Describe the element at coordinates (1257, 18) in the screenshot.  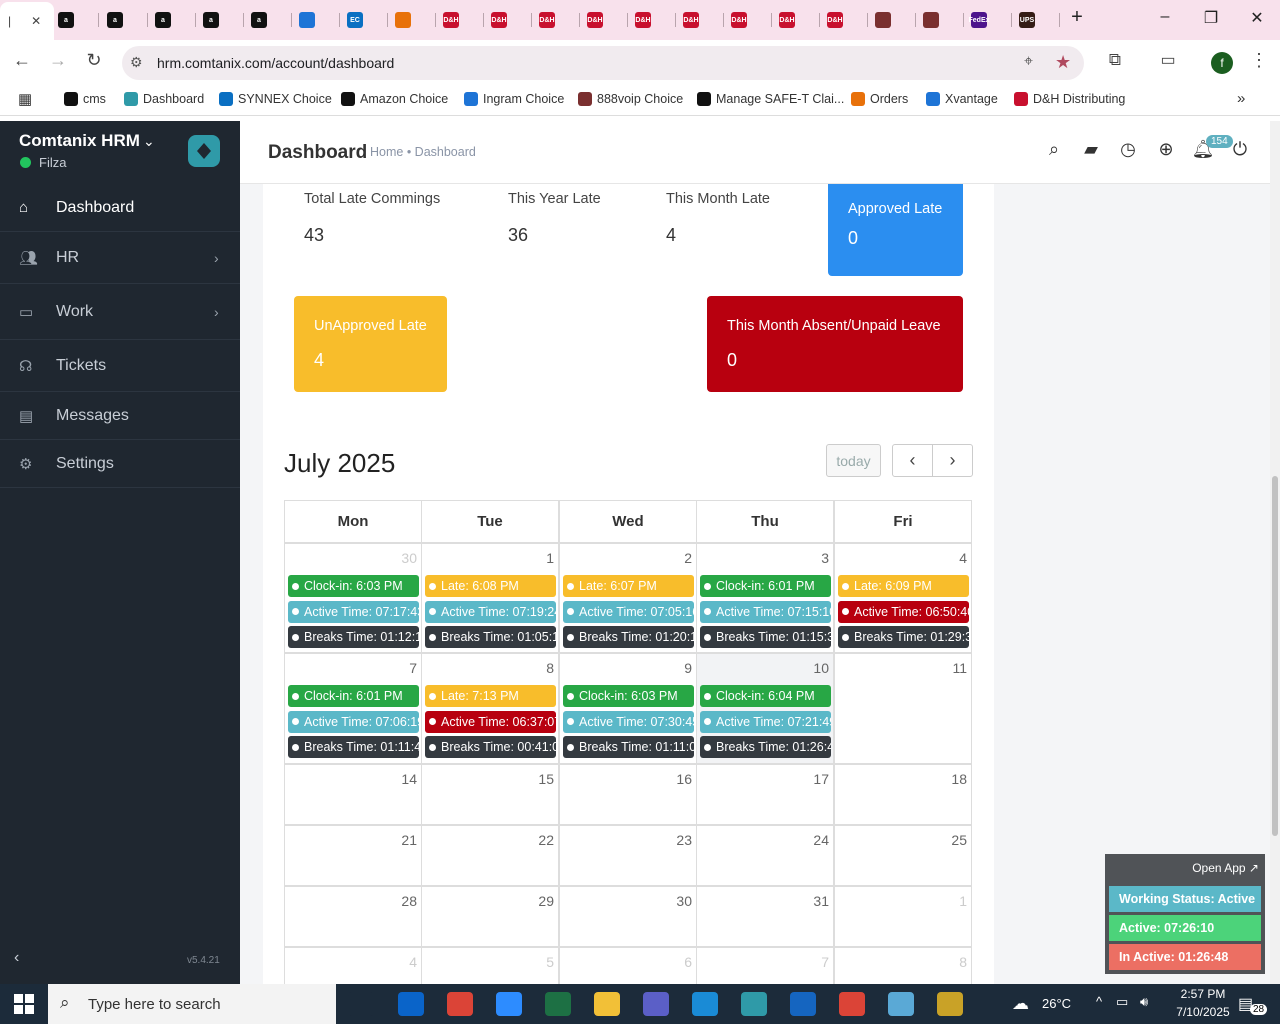
I see `close-window-button: ✕` at that location.